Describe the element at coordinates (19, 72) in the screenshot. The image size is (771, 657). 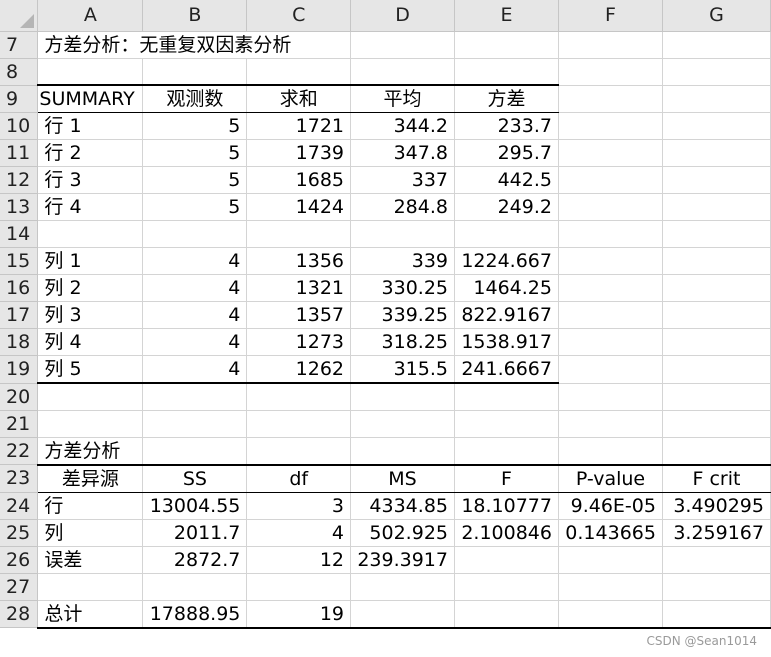
I see `row-header: 8` at that location.